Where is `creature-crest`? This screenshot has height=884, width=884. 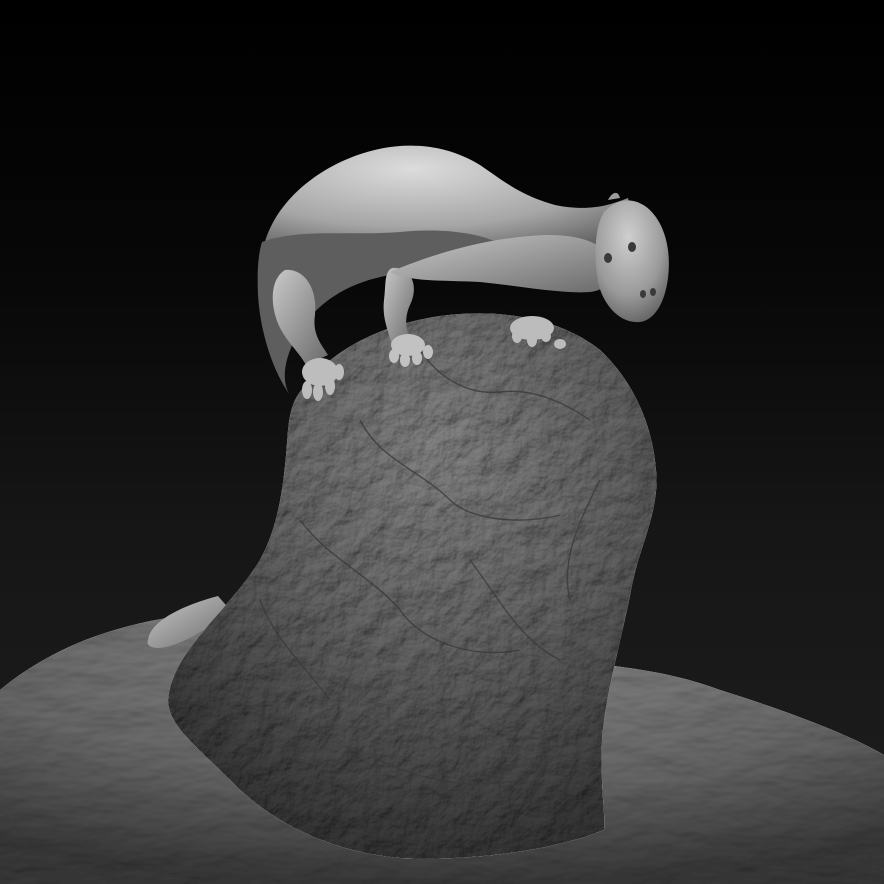
creature-crest is located at coordinates (614, 196).